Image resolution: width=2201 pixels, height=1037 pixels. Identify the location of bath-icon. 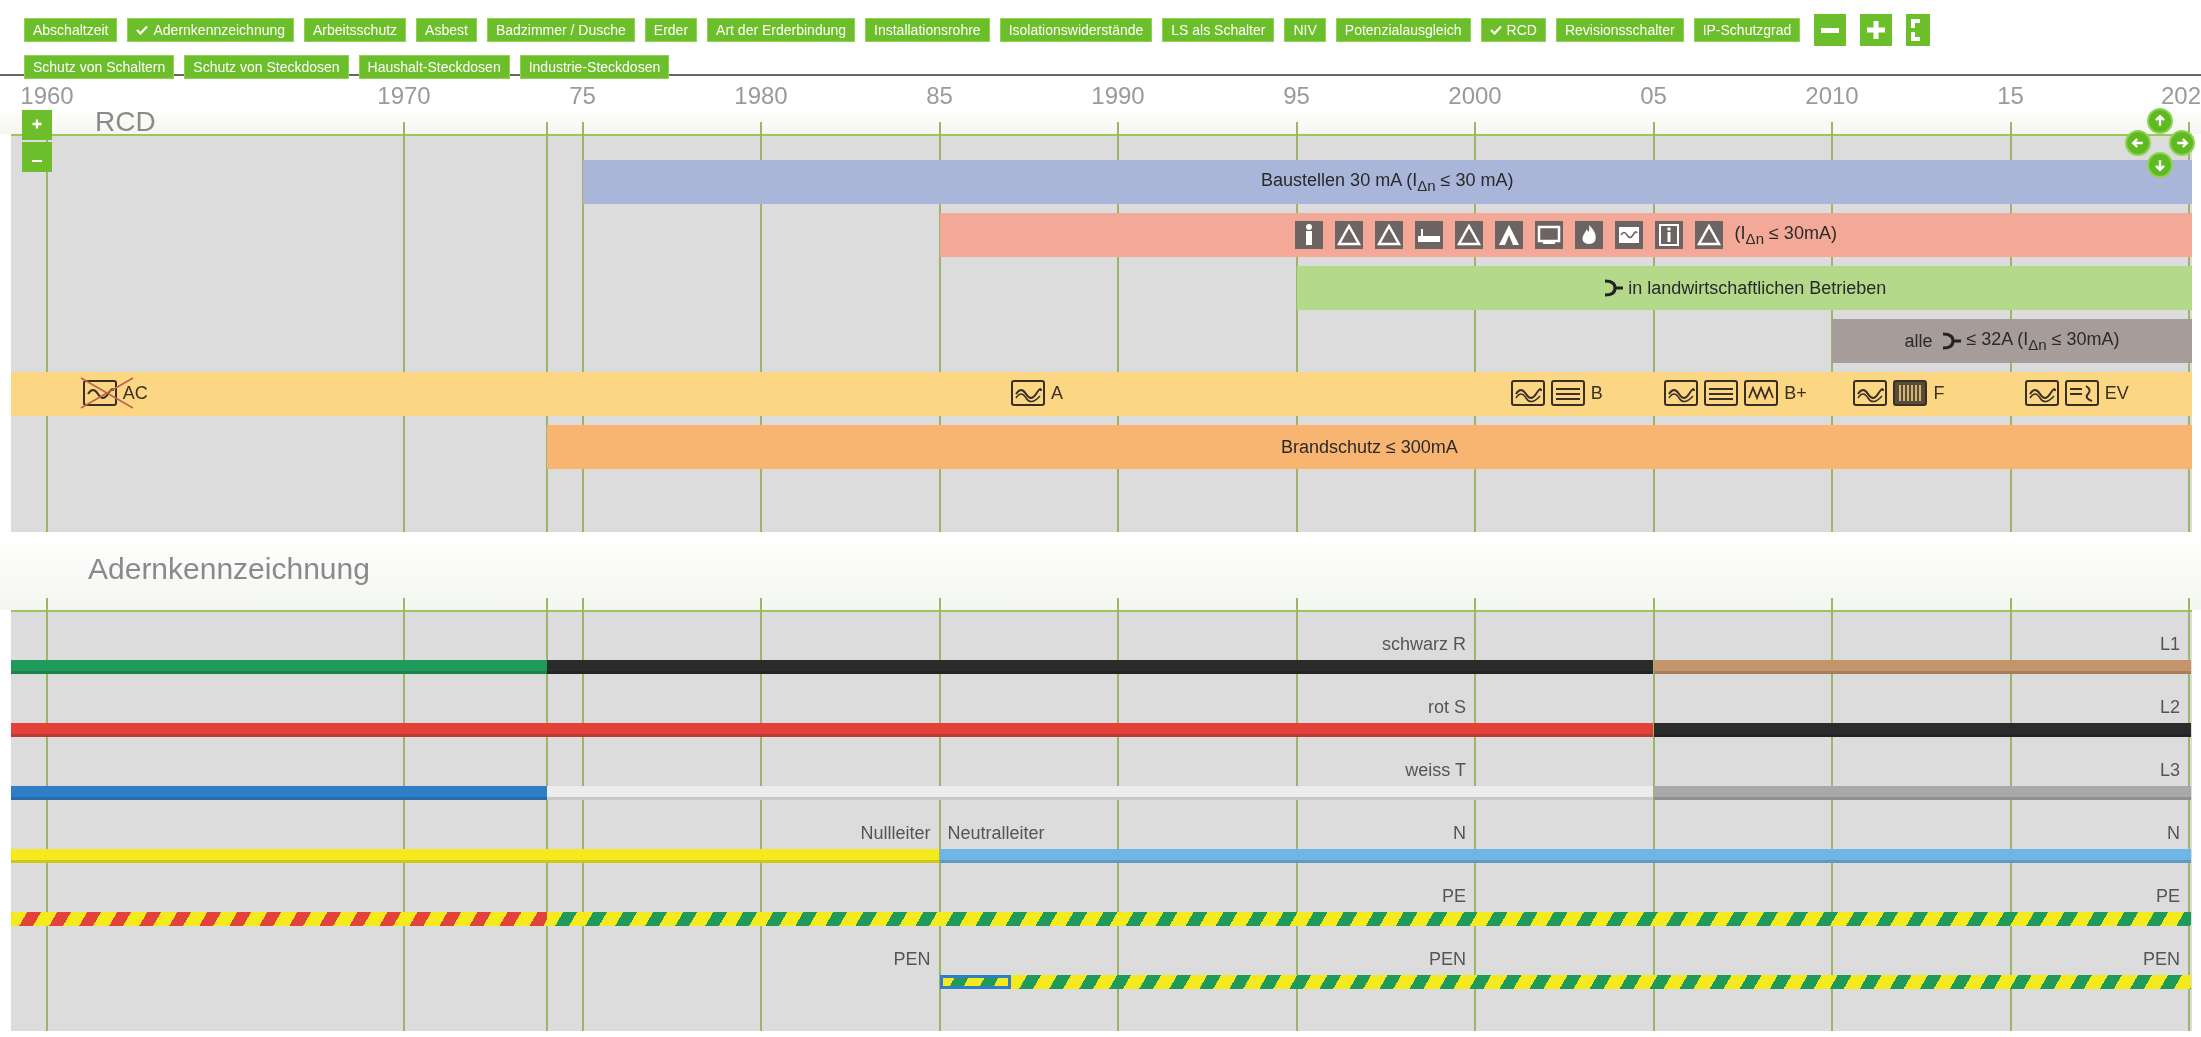
(1428, 235).